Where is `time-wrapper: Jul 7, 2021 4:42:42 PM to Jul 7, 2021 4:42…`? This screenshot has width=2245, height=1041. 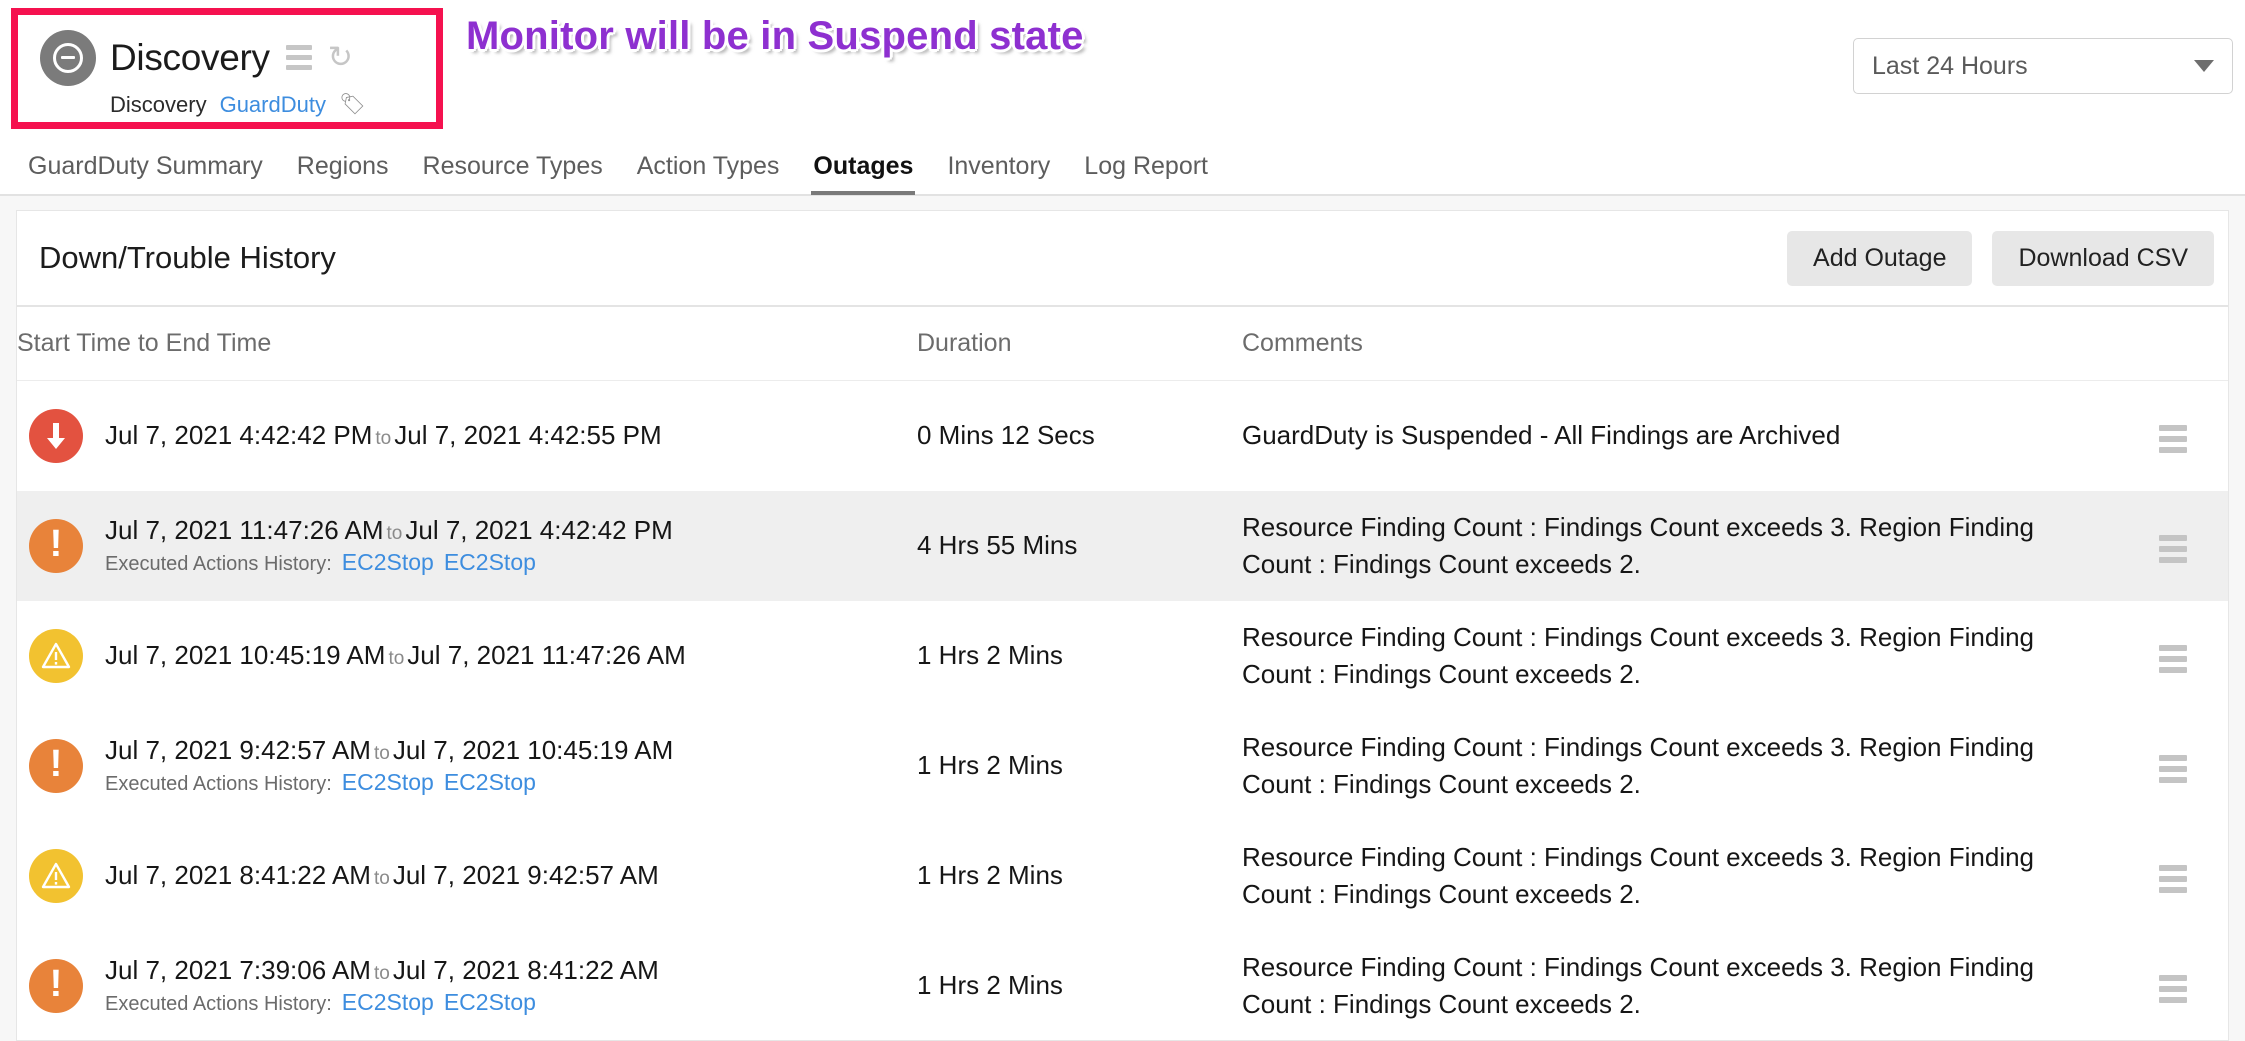 time-wrapper: Jul 7, 2021 4:42:42 PM to Jul 7, 2021 4:42… is located at coordinates (473, 435).